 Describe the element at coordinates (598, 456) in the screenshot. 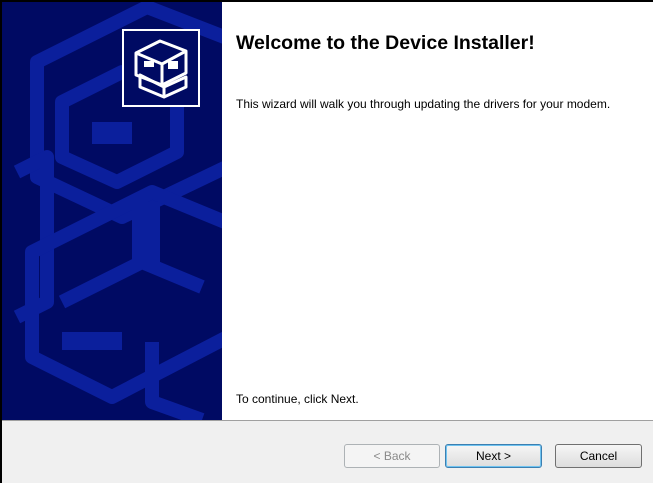

I see `cancel-button: Cancel` at that location.